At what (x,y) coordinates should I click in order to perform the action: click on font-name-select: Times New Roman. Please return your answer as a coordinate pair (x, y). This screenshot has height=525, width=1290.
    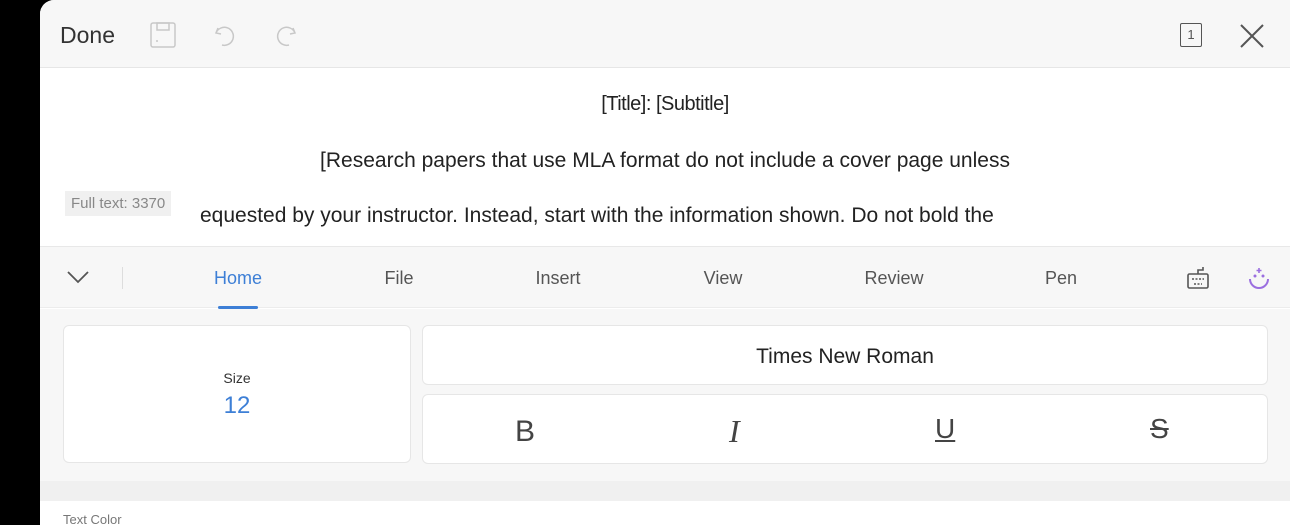
    Looking at the image, I should click on (845, 355).